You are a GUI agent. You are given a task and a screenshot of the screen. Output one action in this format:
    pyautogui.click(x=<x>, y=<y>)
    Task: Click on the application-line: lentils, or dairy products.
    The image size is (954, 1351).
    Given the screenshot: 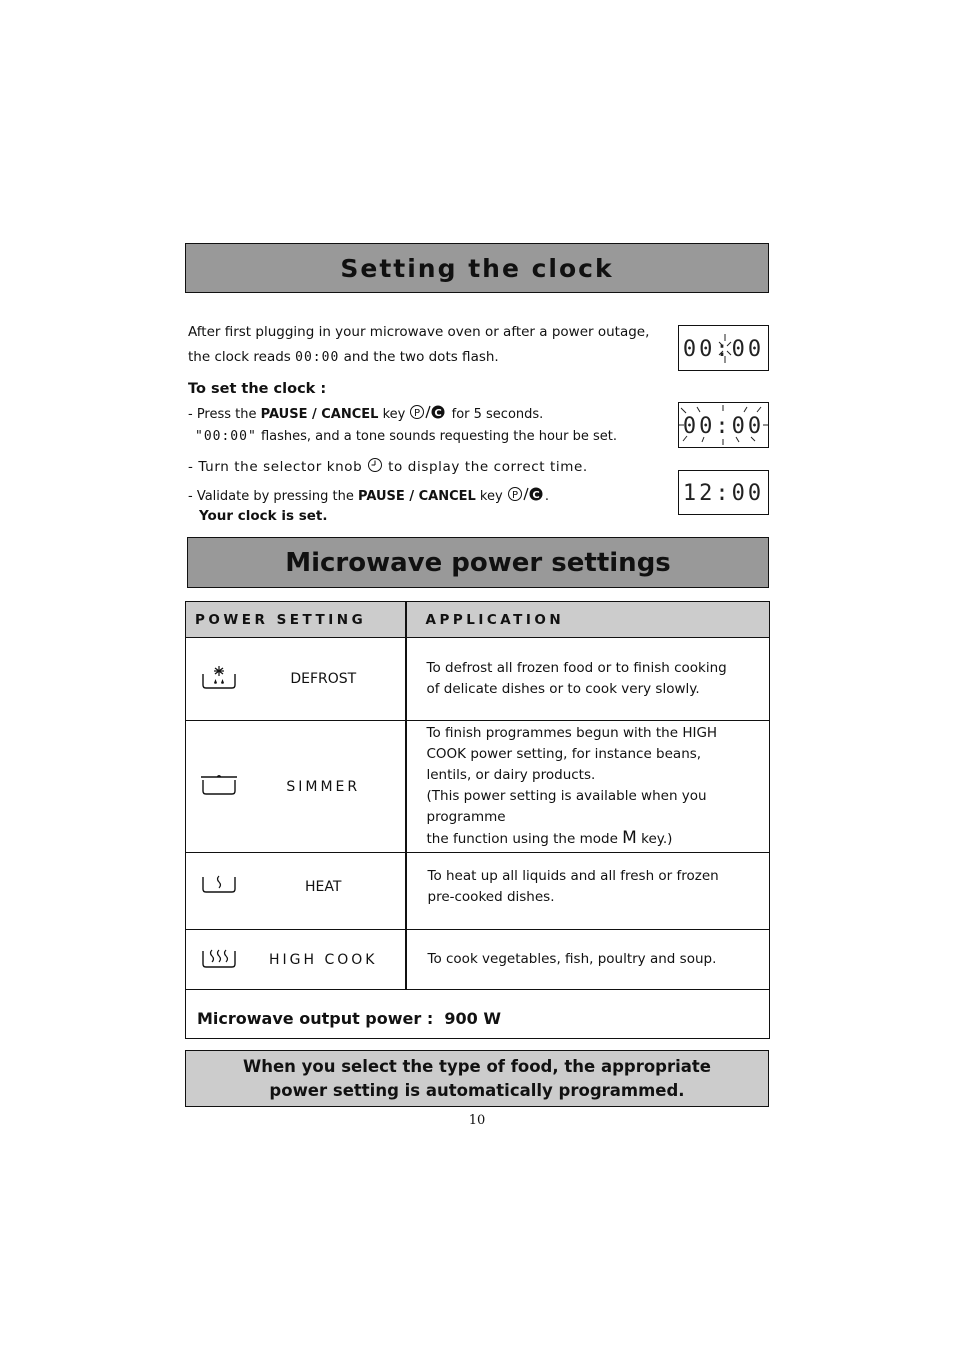 What is the action you would take?
    pyautogui.click(x=511, y=775)
    